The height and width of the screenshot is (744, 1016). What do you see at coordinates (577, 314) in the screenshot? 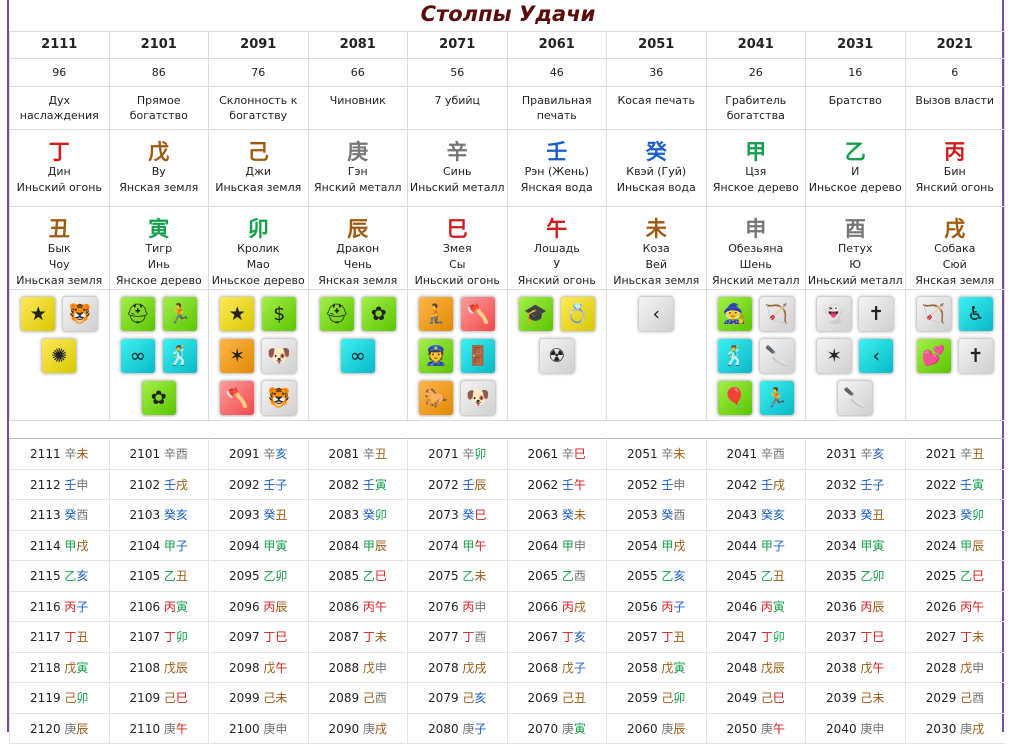
I see `rings-icon: 💍` at bounding box center [577, 314].